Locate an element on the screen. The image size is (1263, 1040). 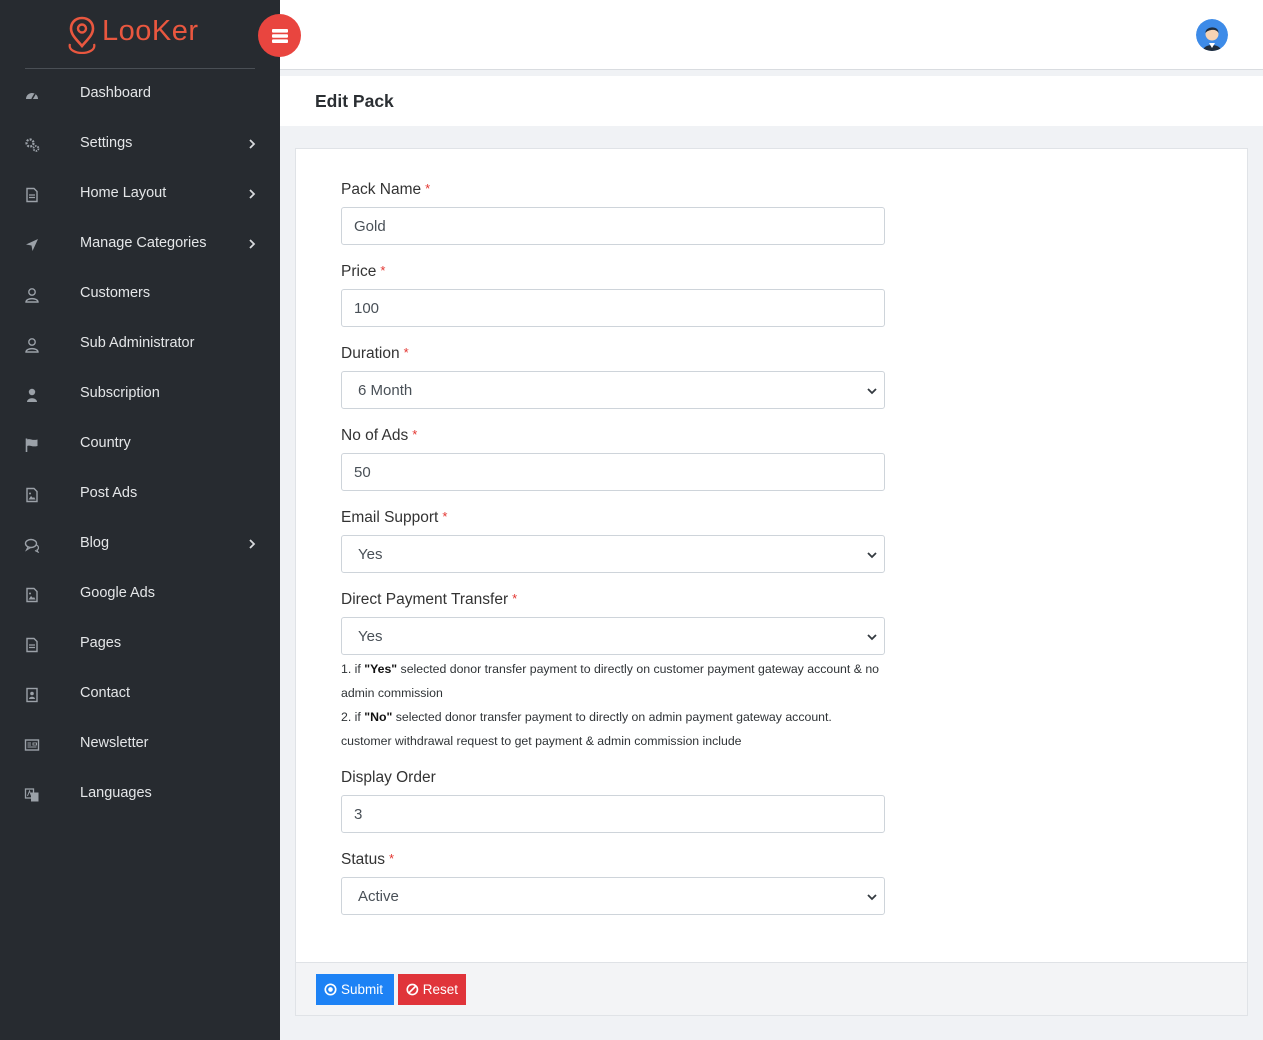
sidebar-item-label: Sub Administrator is located at coordinates (137, 343).